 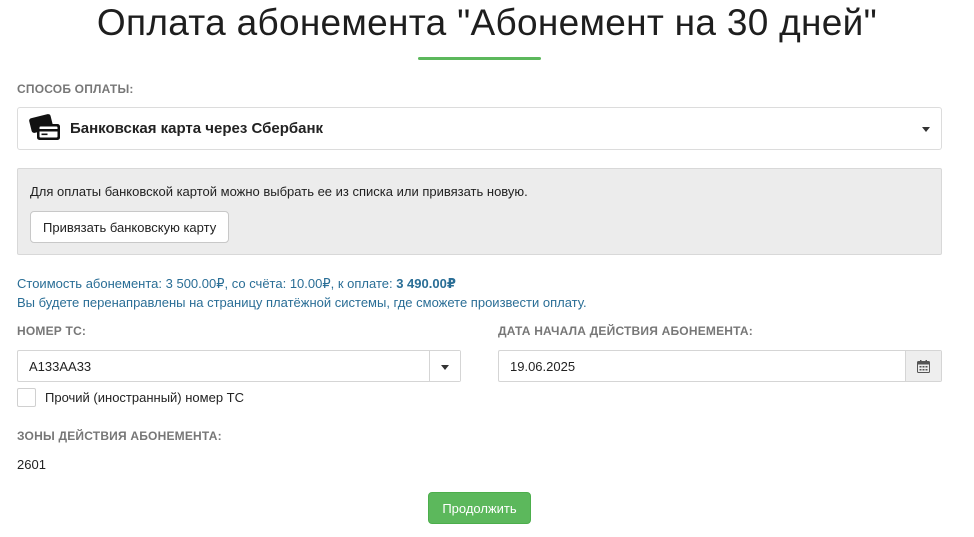 I want to click on vehicle-number-dropdown-button, so click(x=444, y=366).